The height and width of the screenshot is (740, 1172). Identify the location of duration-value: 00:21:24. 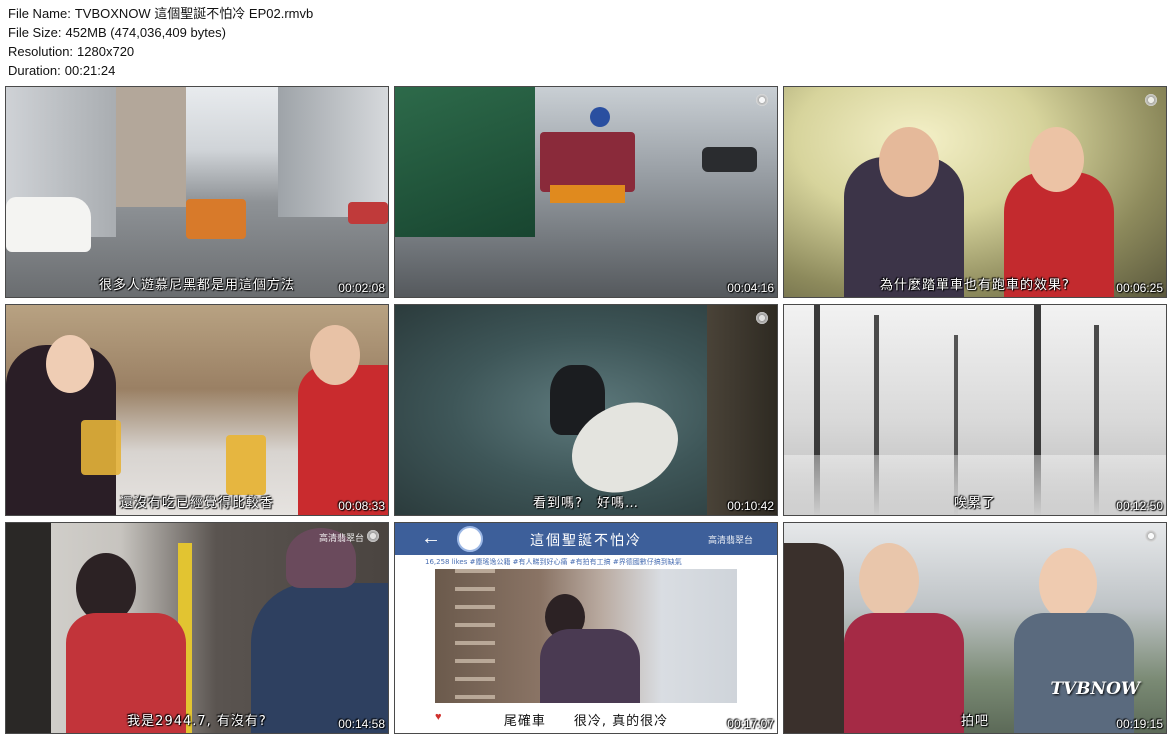
(90, 70).